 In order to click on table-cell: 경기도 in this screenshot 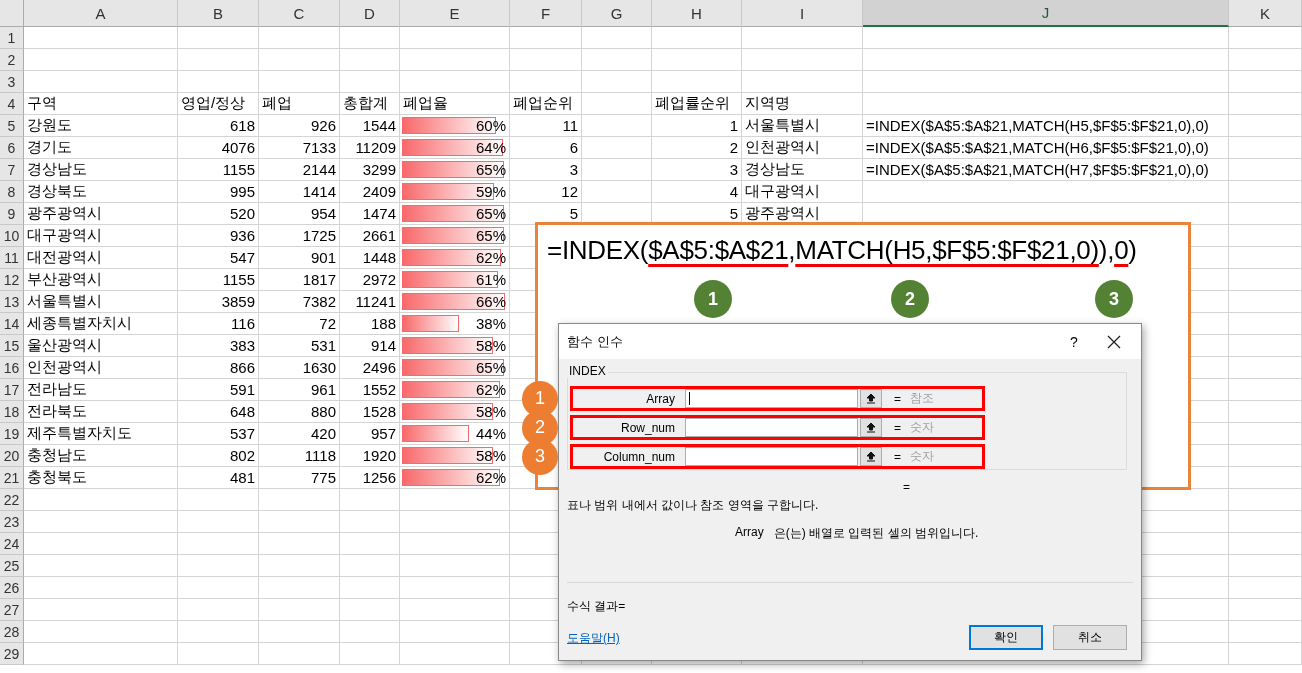, I will do `click(101, 148)`.